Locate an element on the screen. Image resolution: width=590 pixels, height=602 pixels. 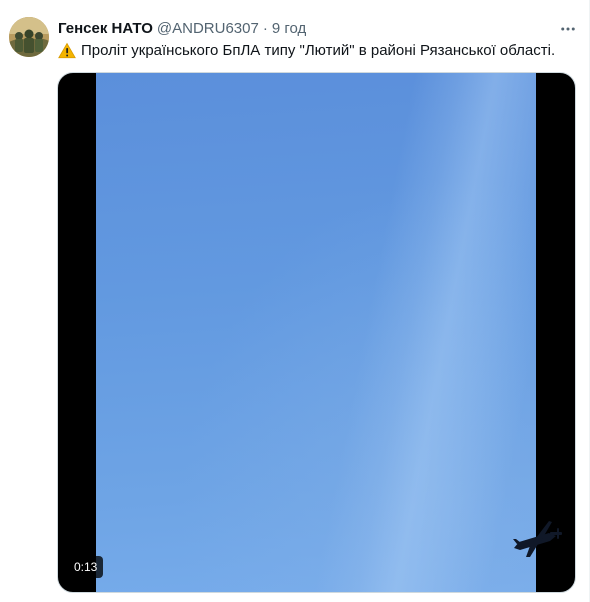
tweet-timestamp: 9 год is located at coordinates (289, 29).